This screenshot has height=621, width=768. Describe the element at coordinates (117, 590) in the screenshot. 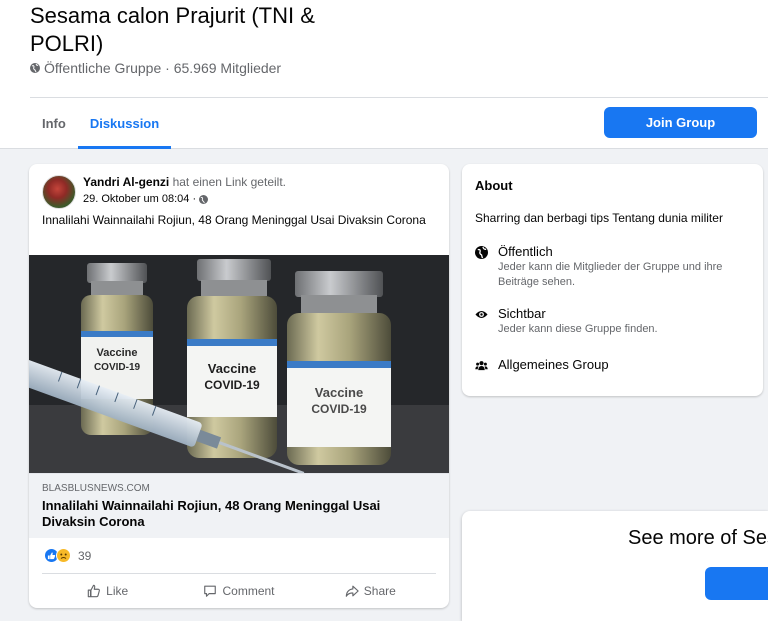

I see `like-label: Like` at that location.